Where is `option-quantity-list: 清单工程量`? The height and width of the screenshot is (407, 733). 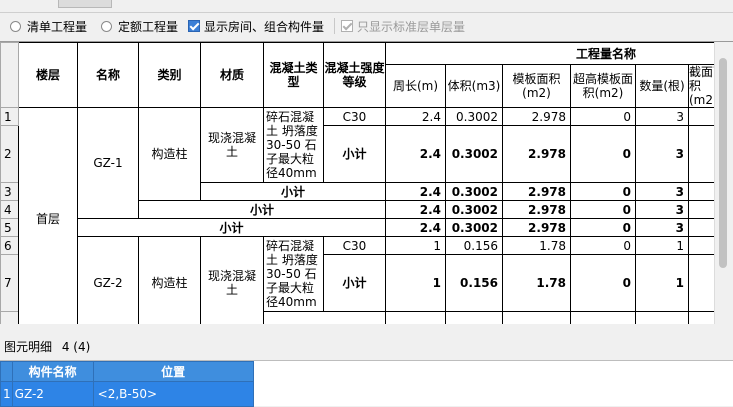 option-quantity-list: 清单工程量 is located at coordinates (48, 26).